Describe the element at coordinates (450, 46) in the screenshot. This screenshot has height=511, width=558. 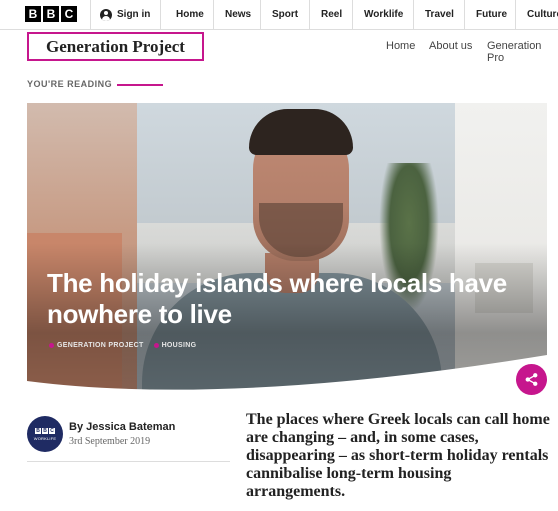
I see `subnav-about-us: About us` at that location.